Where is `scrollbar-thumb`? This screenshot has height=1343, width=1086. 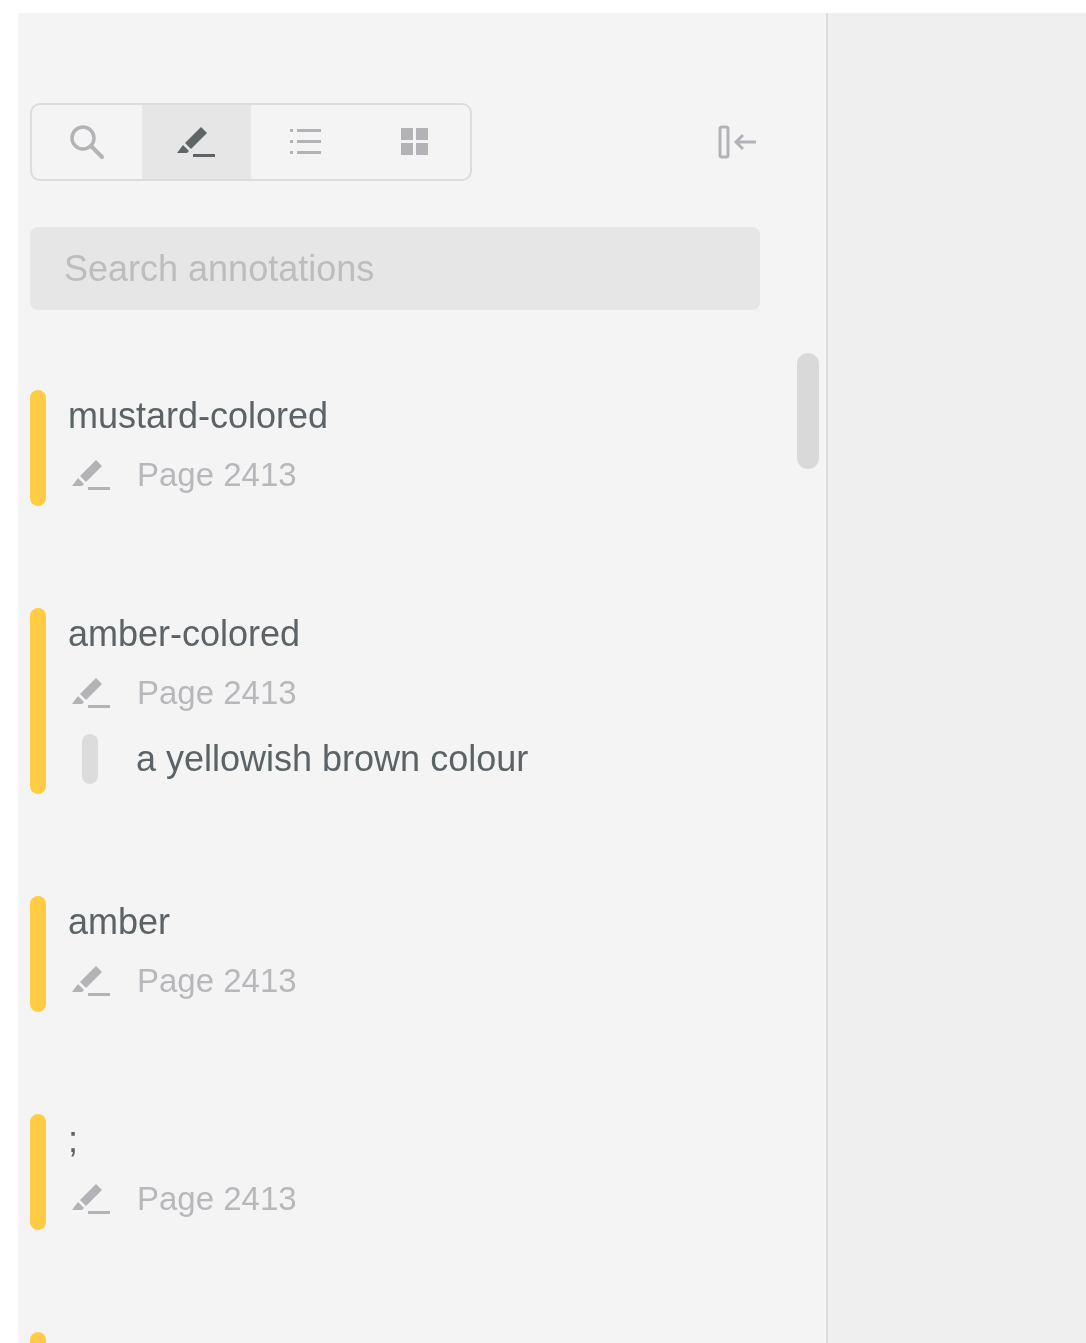 scrollbar-thumb is located at coordinates (808, 411).